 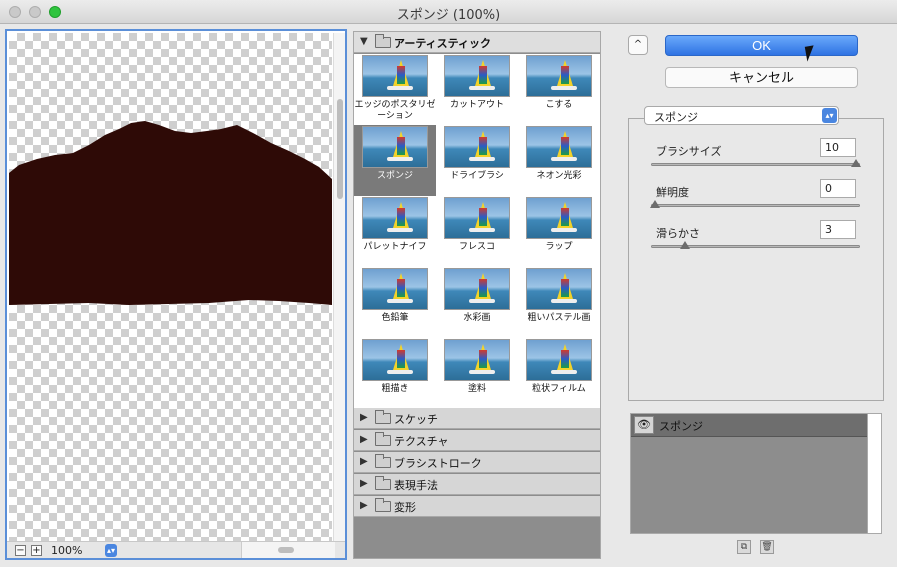 I want to click on filter-select-value: スポンジ, so click(x=676, y=117).